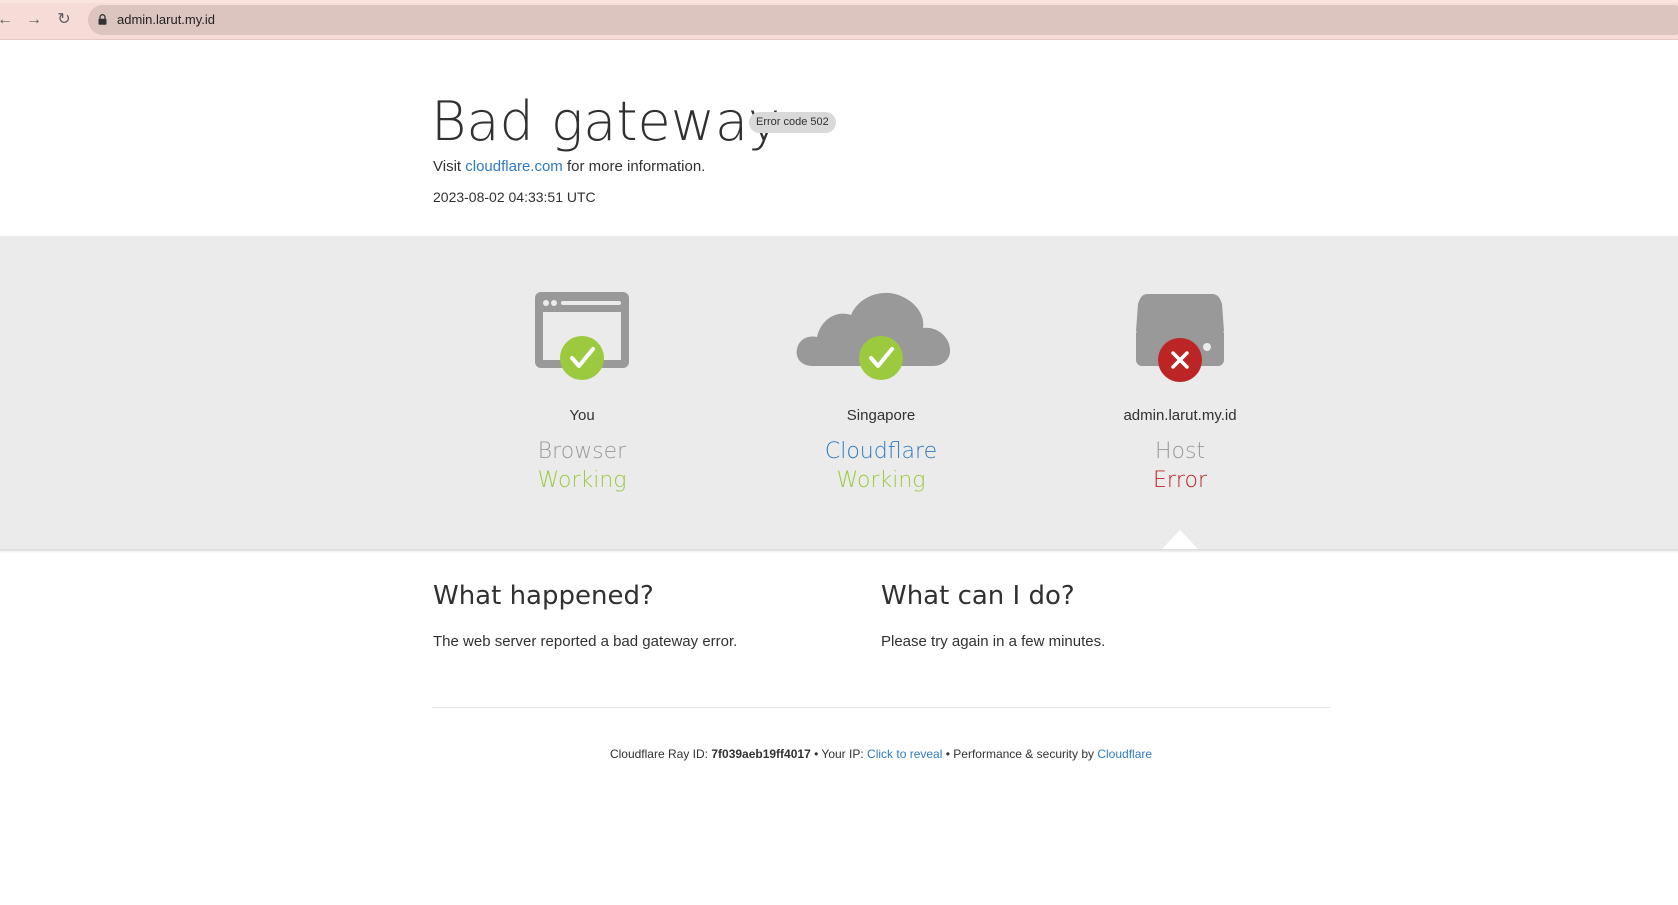  I want to click on footer-divider, so click(881, 707).